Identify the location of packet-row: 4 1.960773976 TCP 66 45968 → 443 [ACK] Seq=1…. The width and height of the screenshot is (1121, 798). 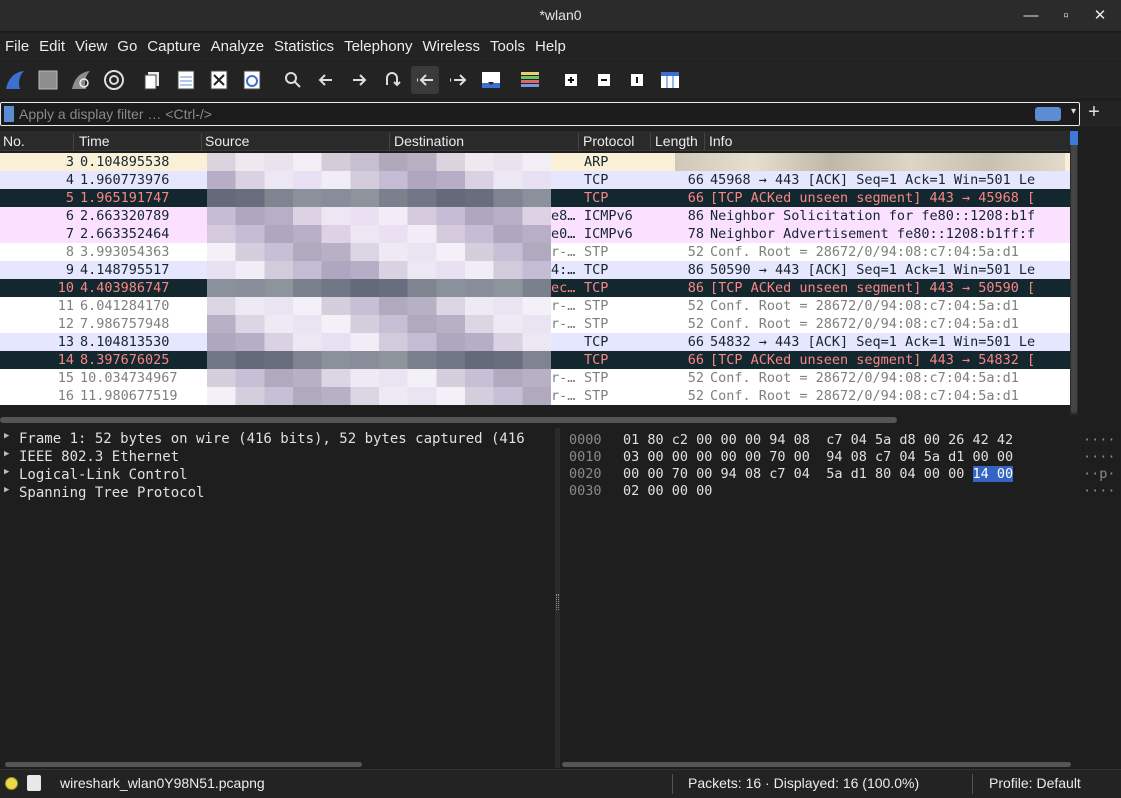
(535, 180).